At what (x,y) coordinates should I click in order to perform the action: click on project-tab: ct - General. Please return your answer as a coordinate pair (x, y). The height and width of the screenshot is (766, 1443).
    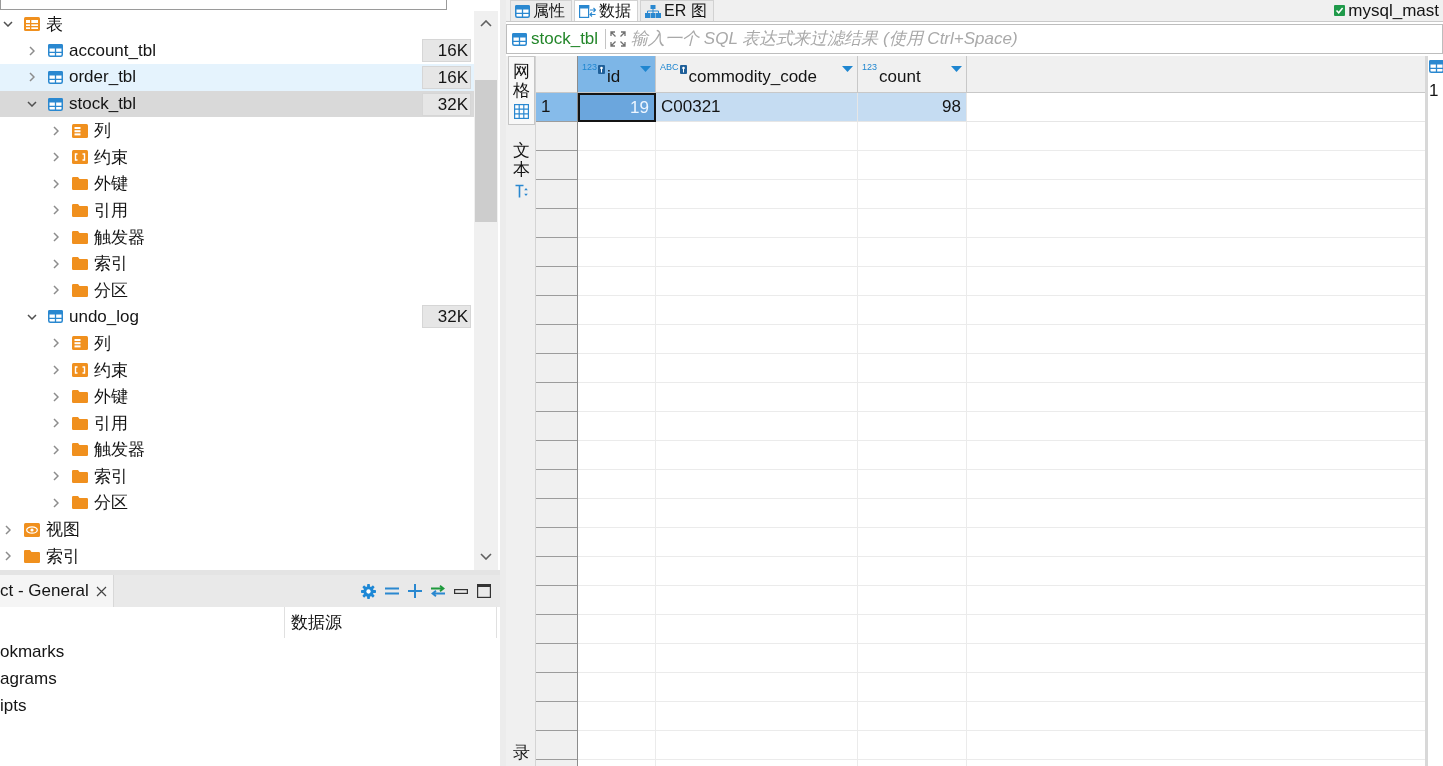
    Looking at the image, I should click on (57, 591).